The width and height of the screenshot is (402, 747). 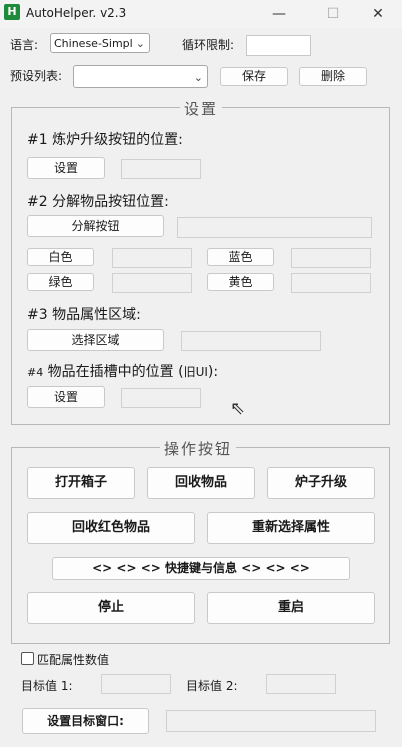 What do you see at coordinates (271, 721) in the screenshot?
I see `target-window-field` at bounding box center [271, 721].